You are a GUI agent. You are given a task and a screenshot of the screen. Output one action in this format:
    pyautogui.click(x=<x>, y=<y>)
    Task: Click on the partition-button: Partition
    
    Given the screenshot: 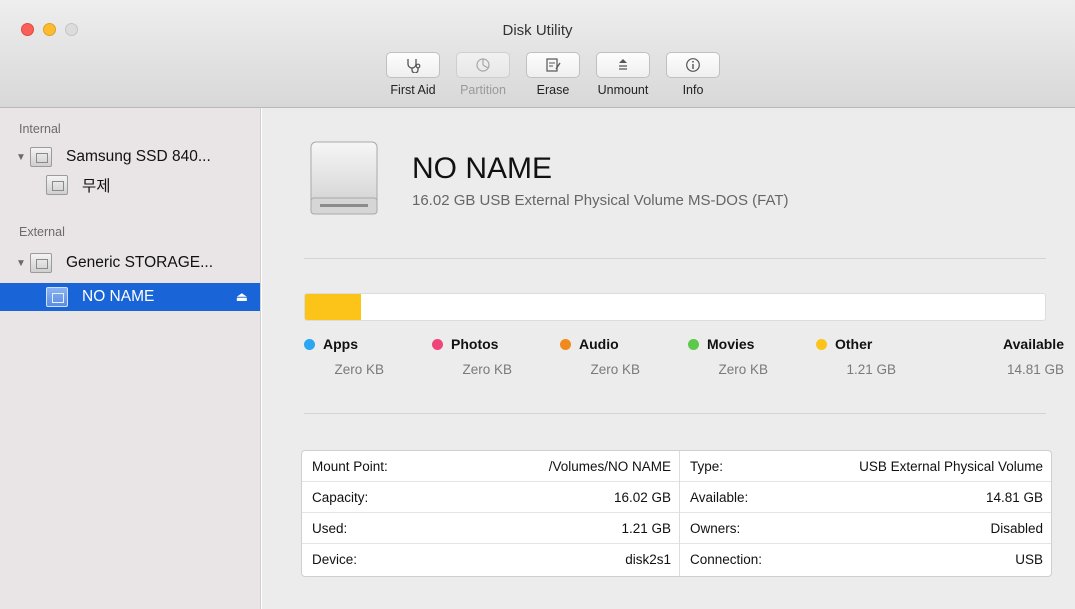 What is the action you would take?
    pyautogui.click(x=483, y=74)
    